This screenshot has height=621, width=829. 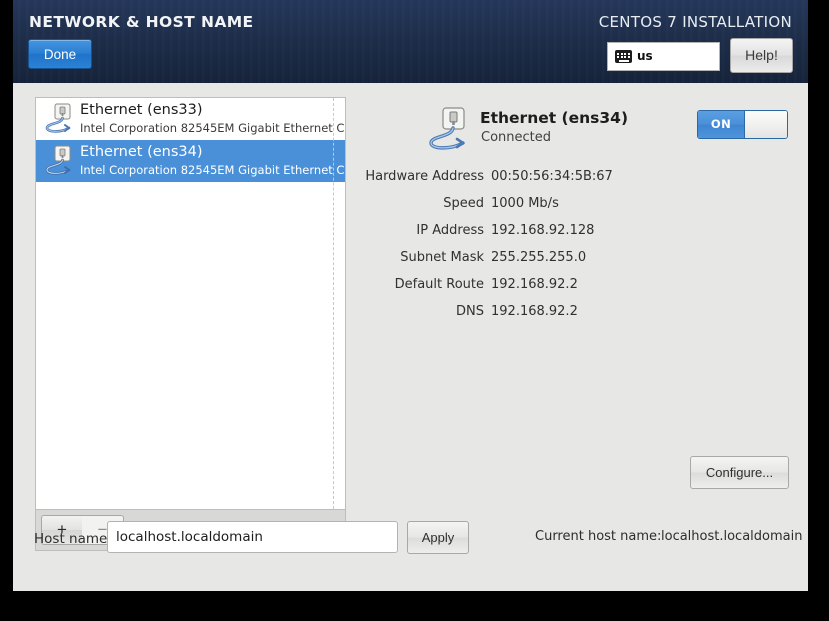 I want to click on network-enable-toggle: ON, so click(x=742, y=124).